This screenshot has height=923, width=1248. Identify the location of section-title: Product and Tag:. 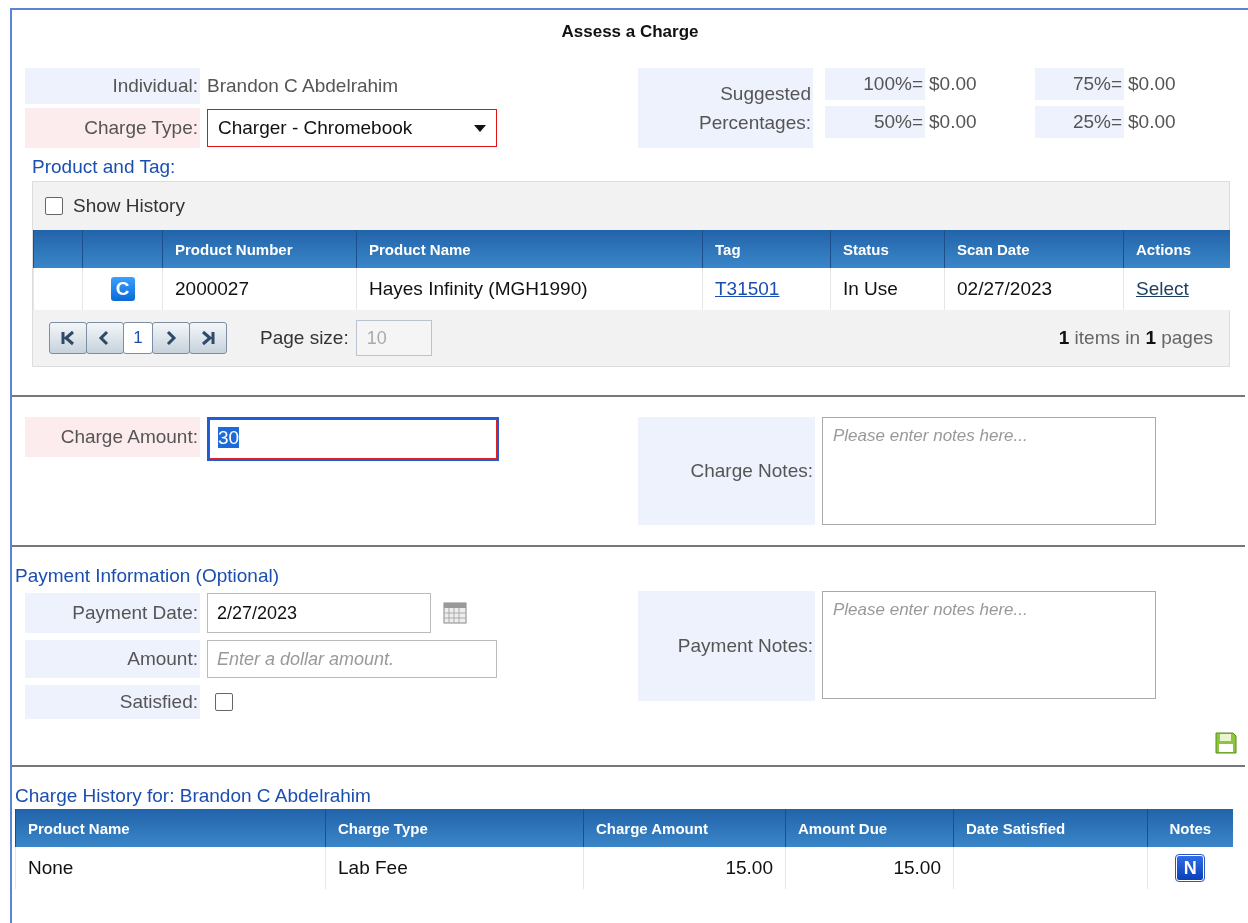
(104, 166).